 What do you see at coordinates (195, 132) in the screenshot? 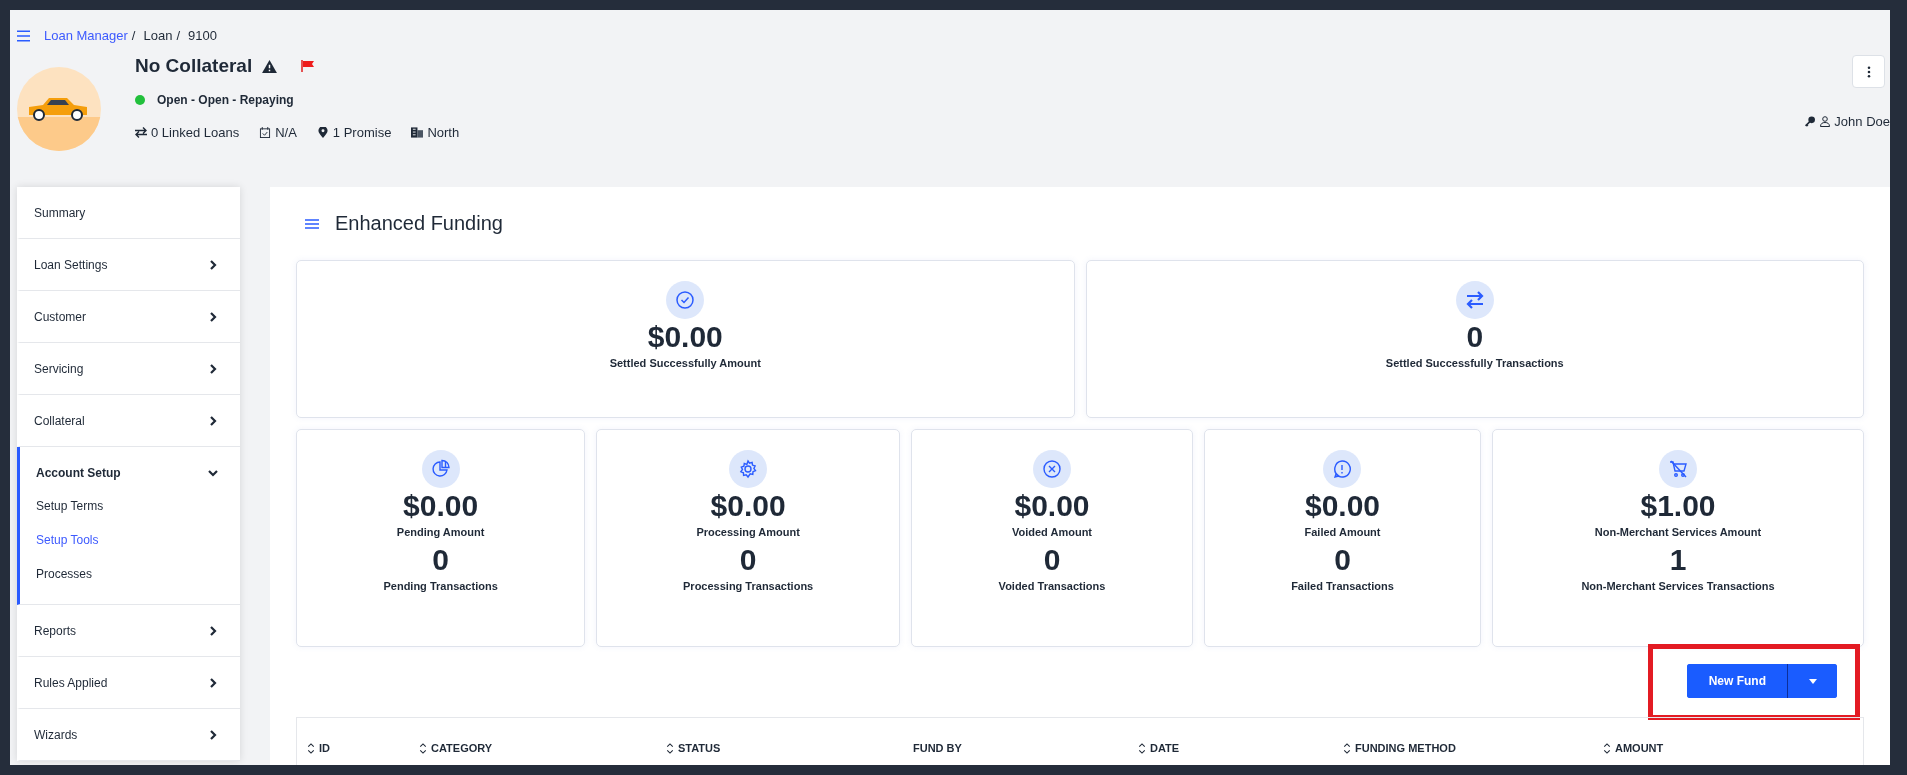
I see `loan-meta: 0 Linked Loans` at bounding box center [195, 132].